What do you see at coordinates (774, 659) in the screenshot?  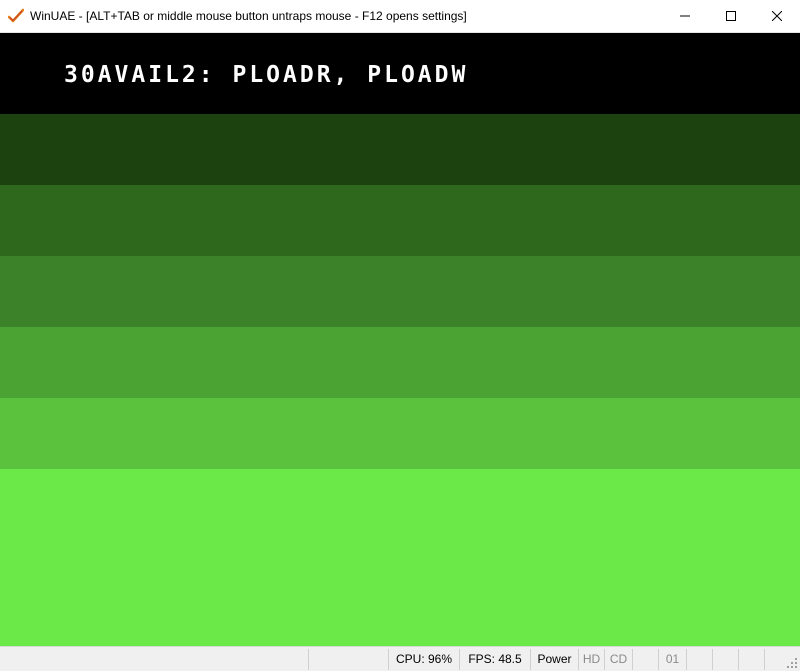 I see `status-extra-cell` at bounding box center [774, 659].